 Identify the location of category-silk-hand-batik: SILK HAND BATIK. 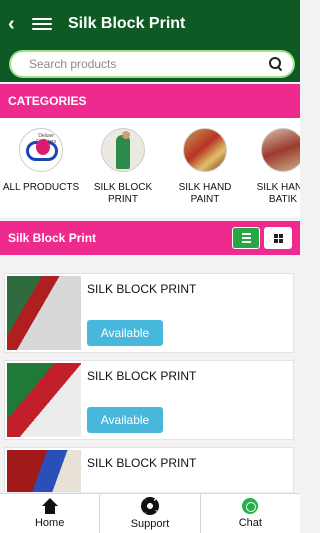
(271, 167).